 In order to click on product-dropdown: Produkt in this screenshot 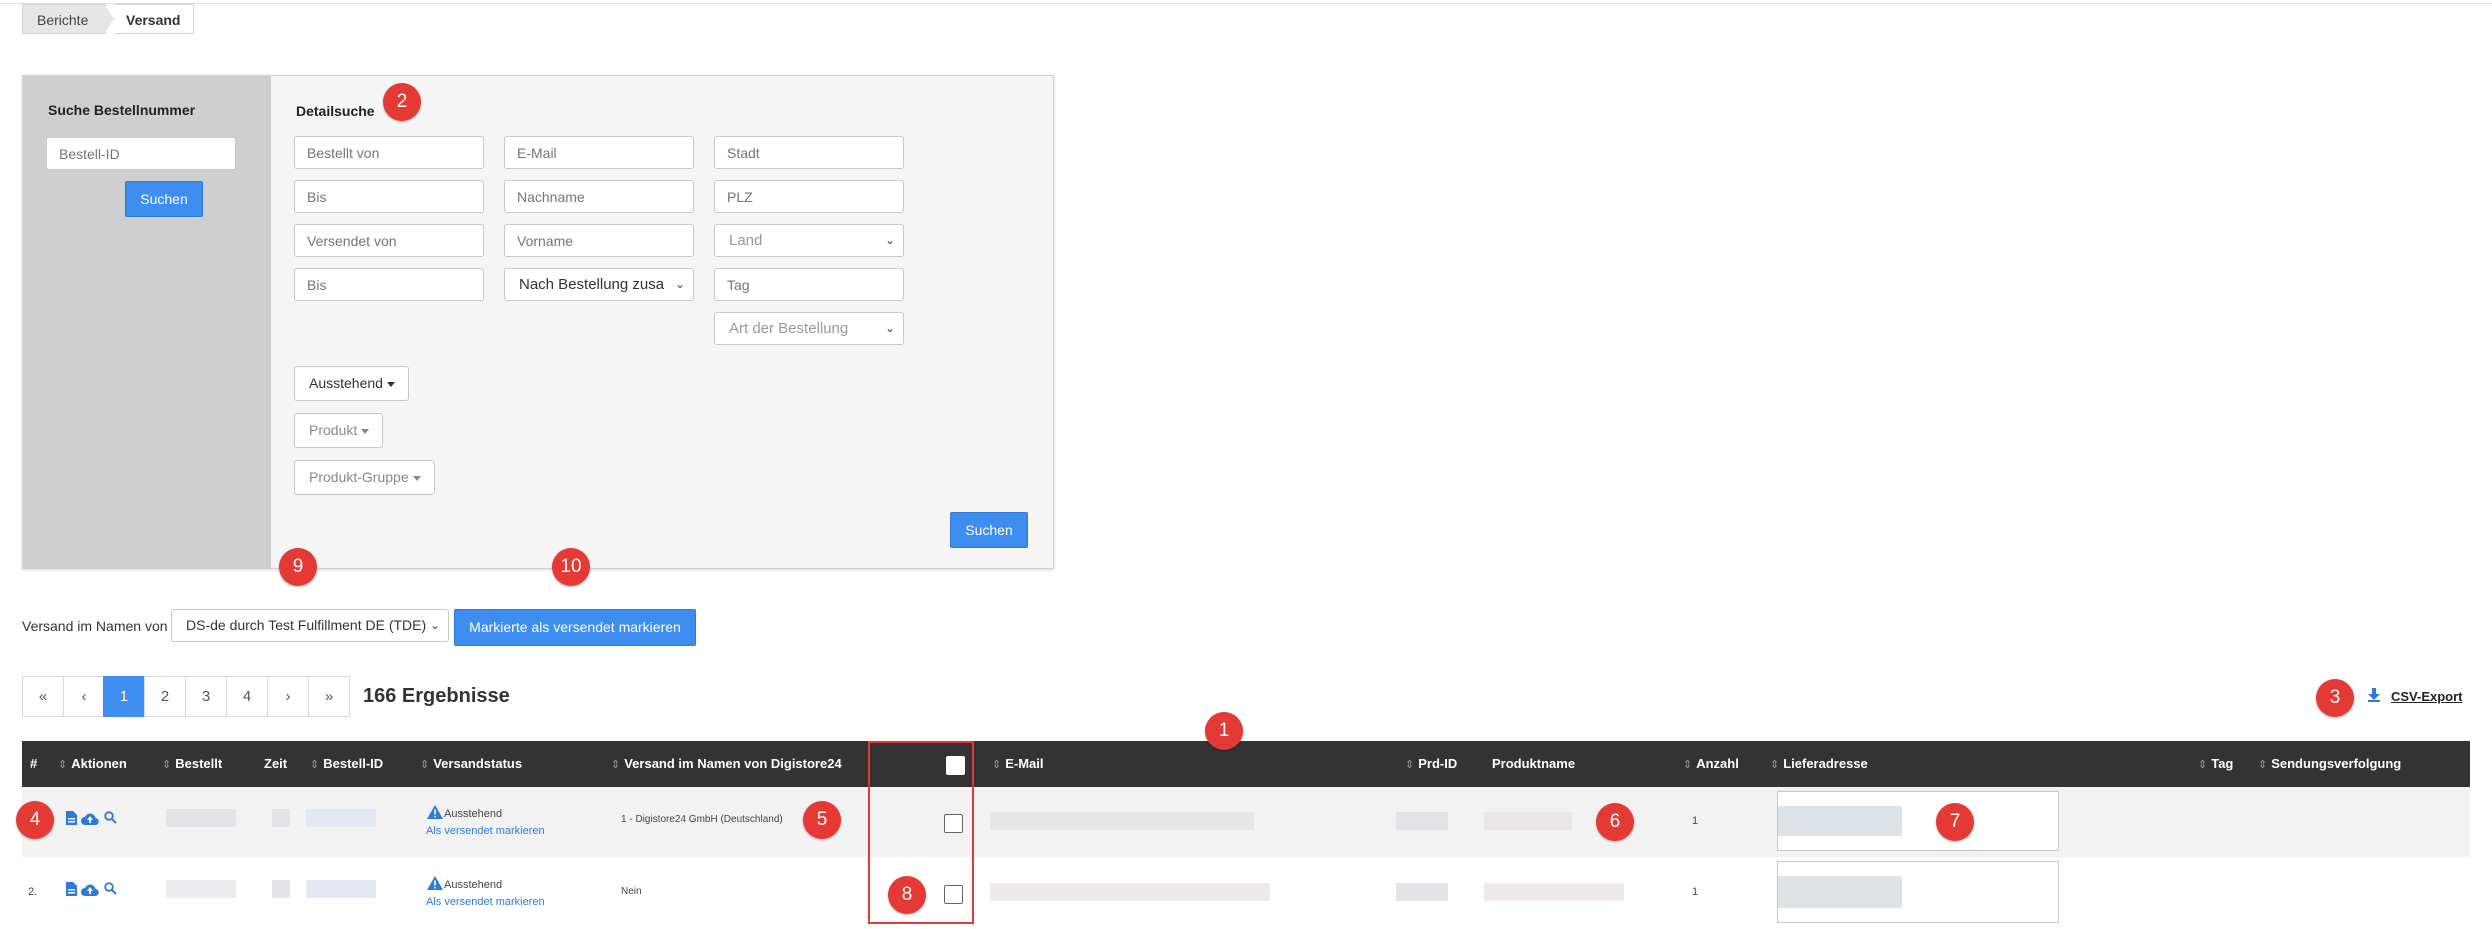, I will do `click(338, 430)`.